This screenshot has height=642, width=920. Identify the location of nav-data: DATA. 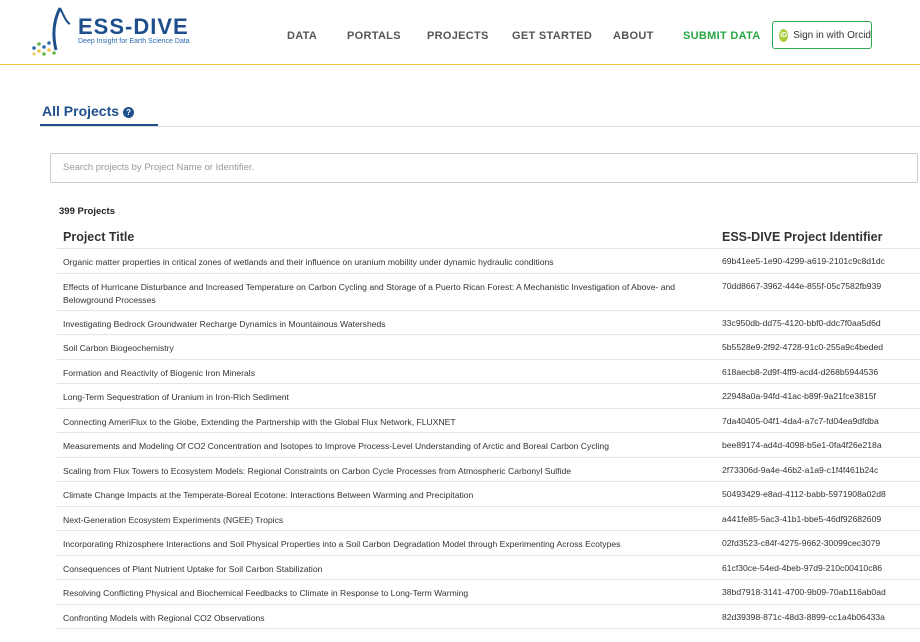
(302, 36).